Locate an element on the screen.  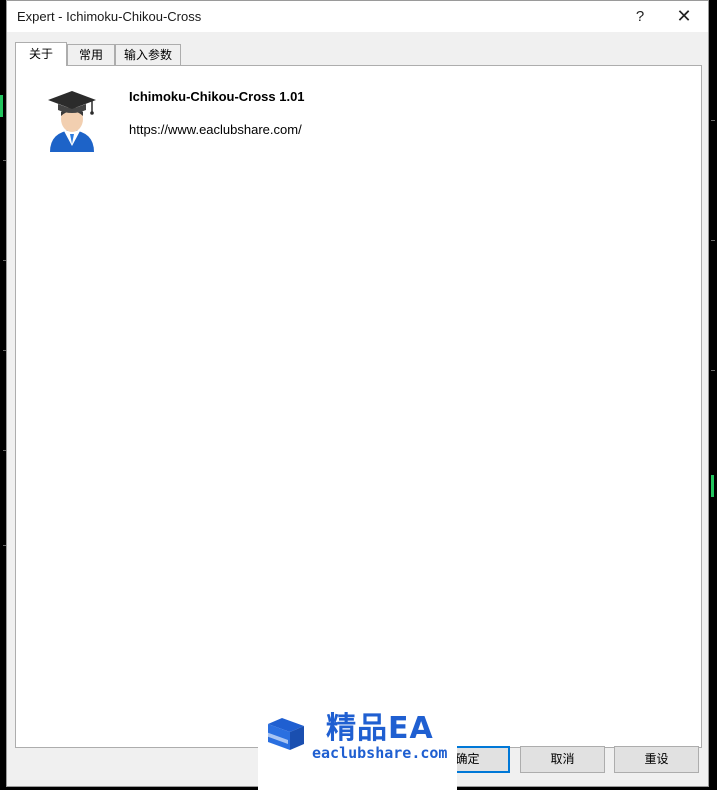
watermark: 精品EA eaclubshare.com is located at coordinates (357, 743).